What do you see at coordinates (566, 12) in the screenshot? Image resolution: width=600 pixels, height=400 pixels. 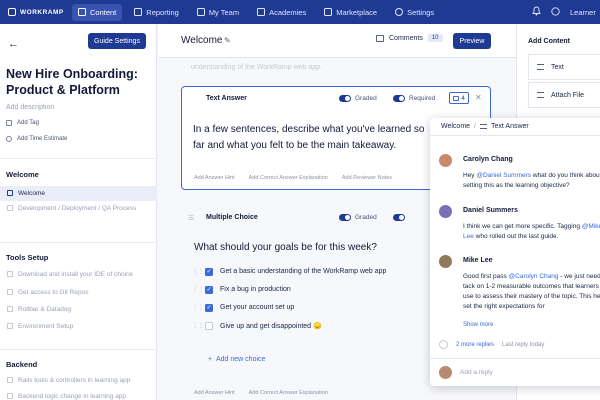 I see `nav-right: Learner` at bounding box center [566, 12].